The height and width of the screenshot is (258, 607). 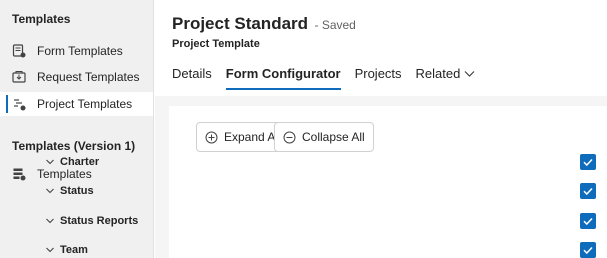 I want to click on section-label: Status Reports, so click(x=99, y=221).